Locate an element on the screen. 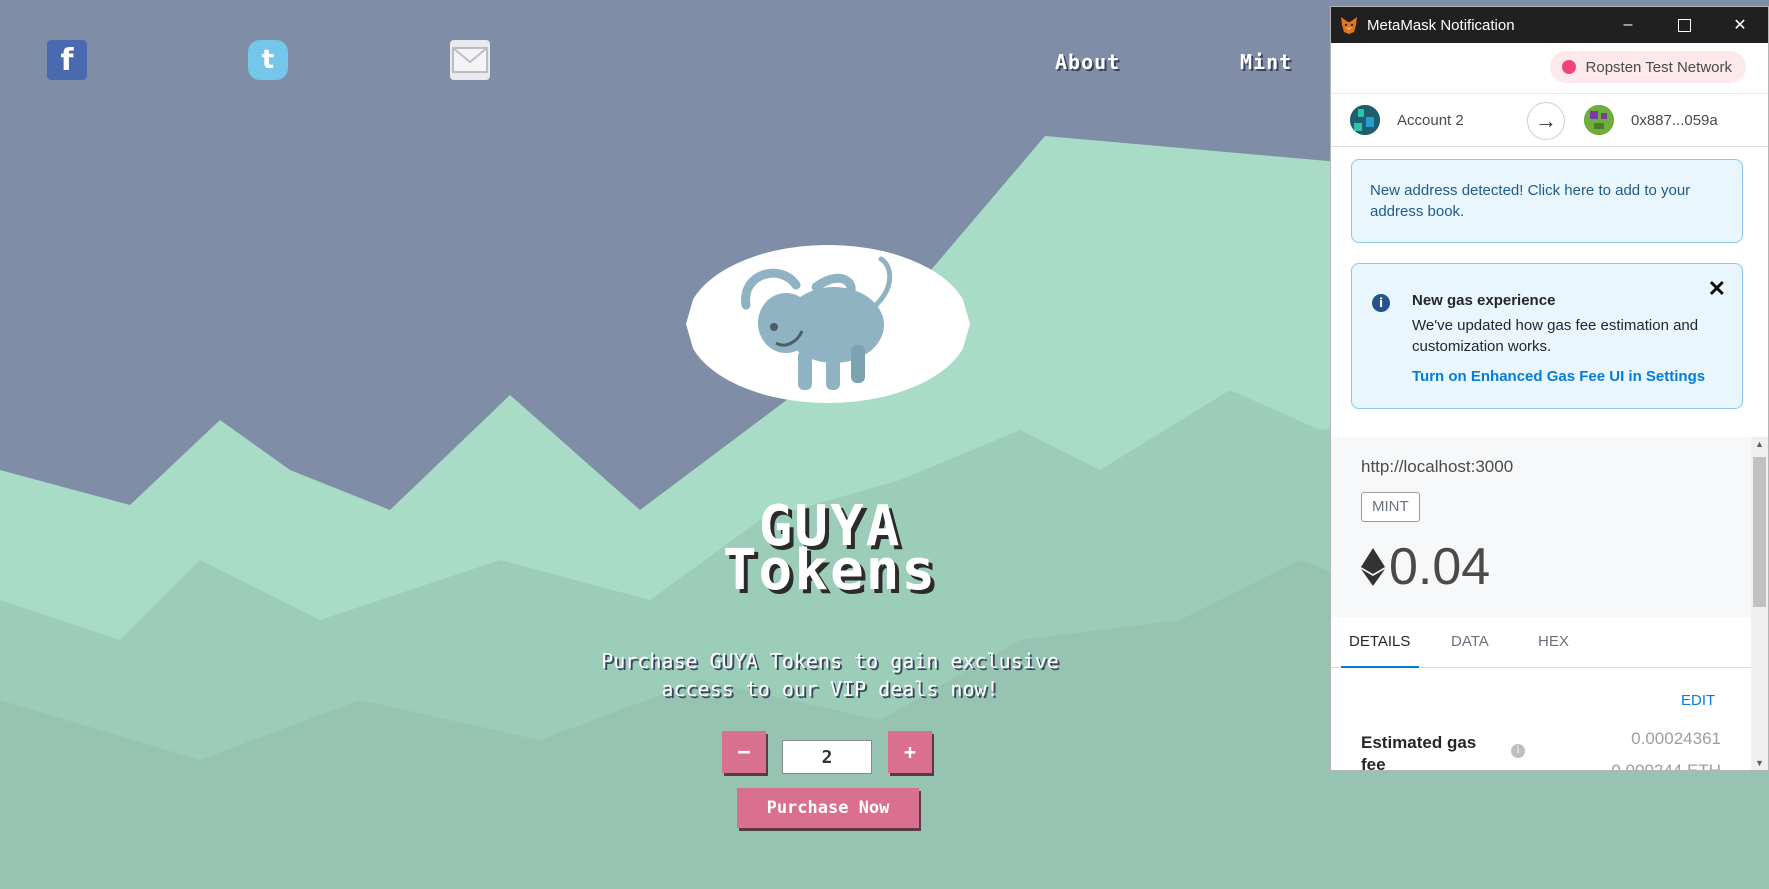 This screenshot has height=889, width=1769. nav-about-link: About is located at coordinates (1087, 62).